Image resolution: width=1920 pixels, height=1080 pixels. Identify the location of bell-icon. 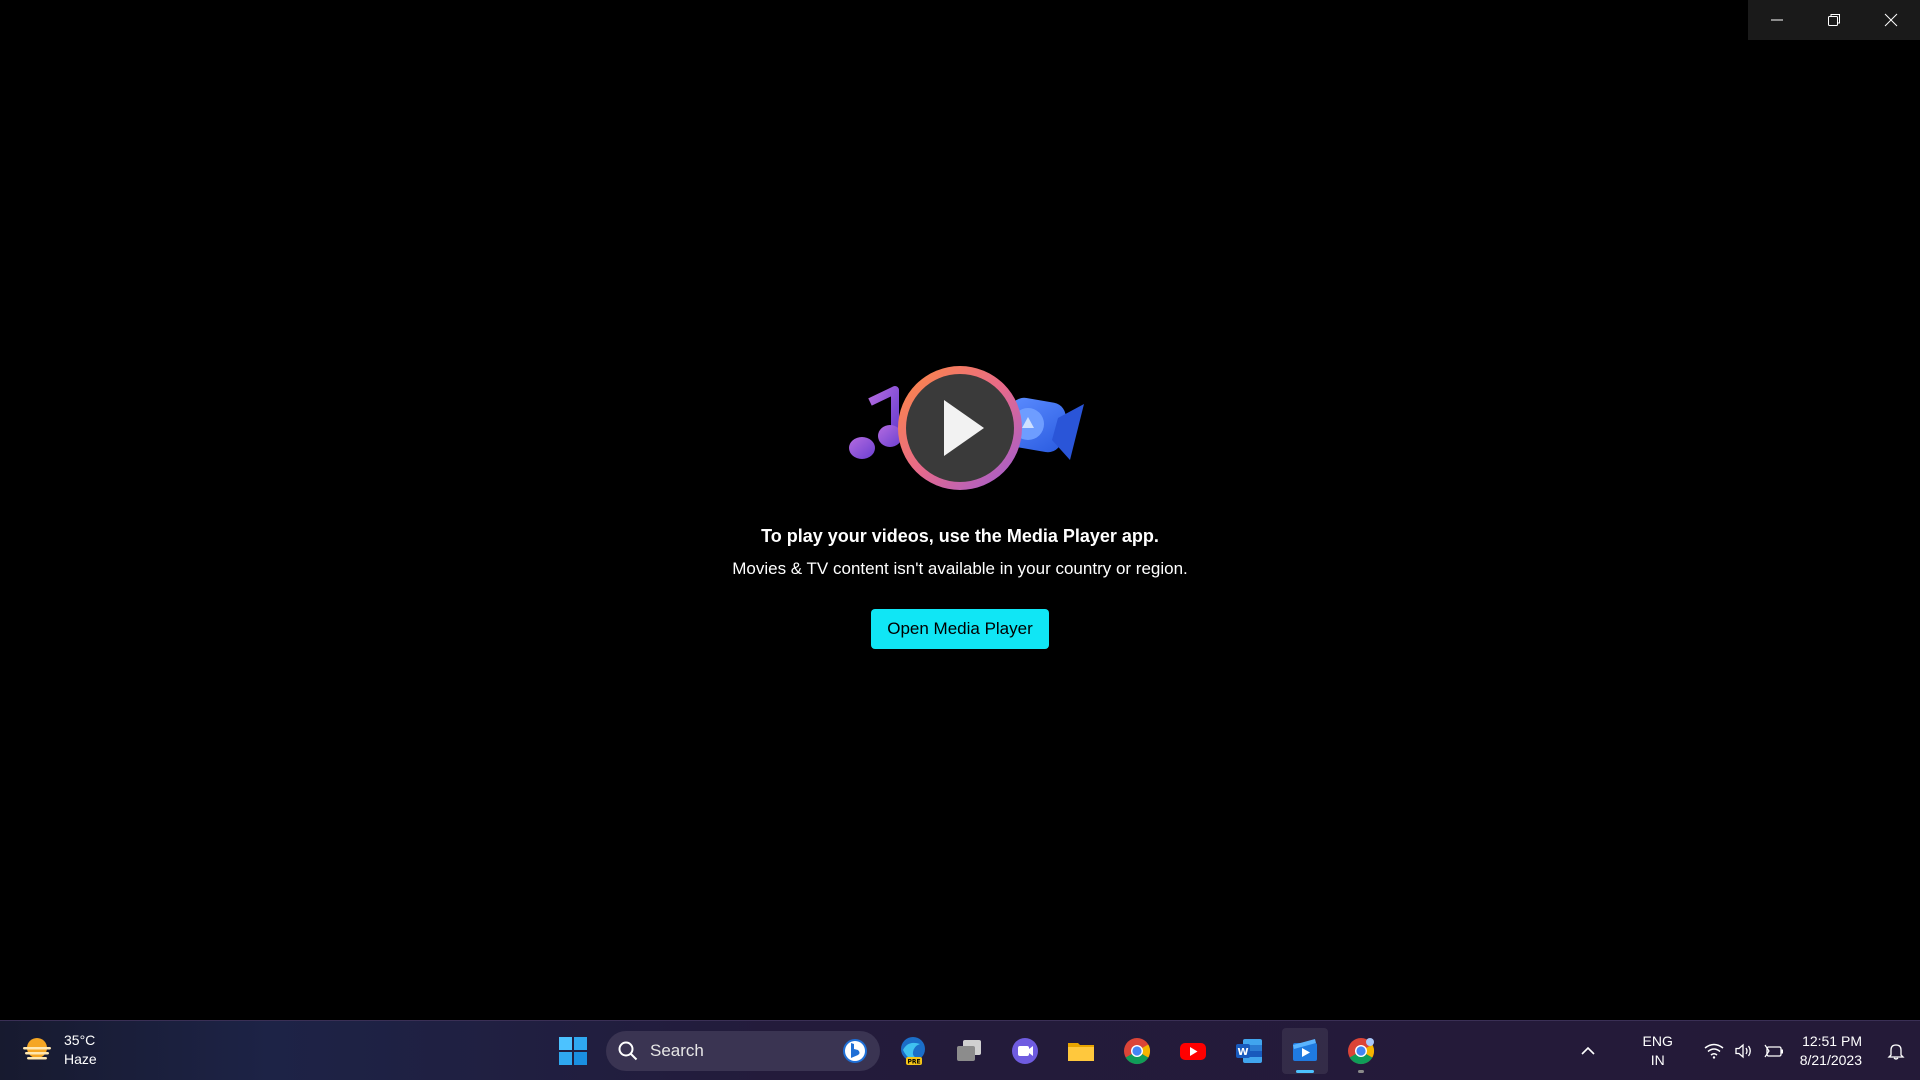
(1896, 1052).